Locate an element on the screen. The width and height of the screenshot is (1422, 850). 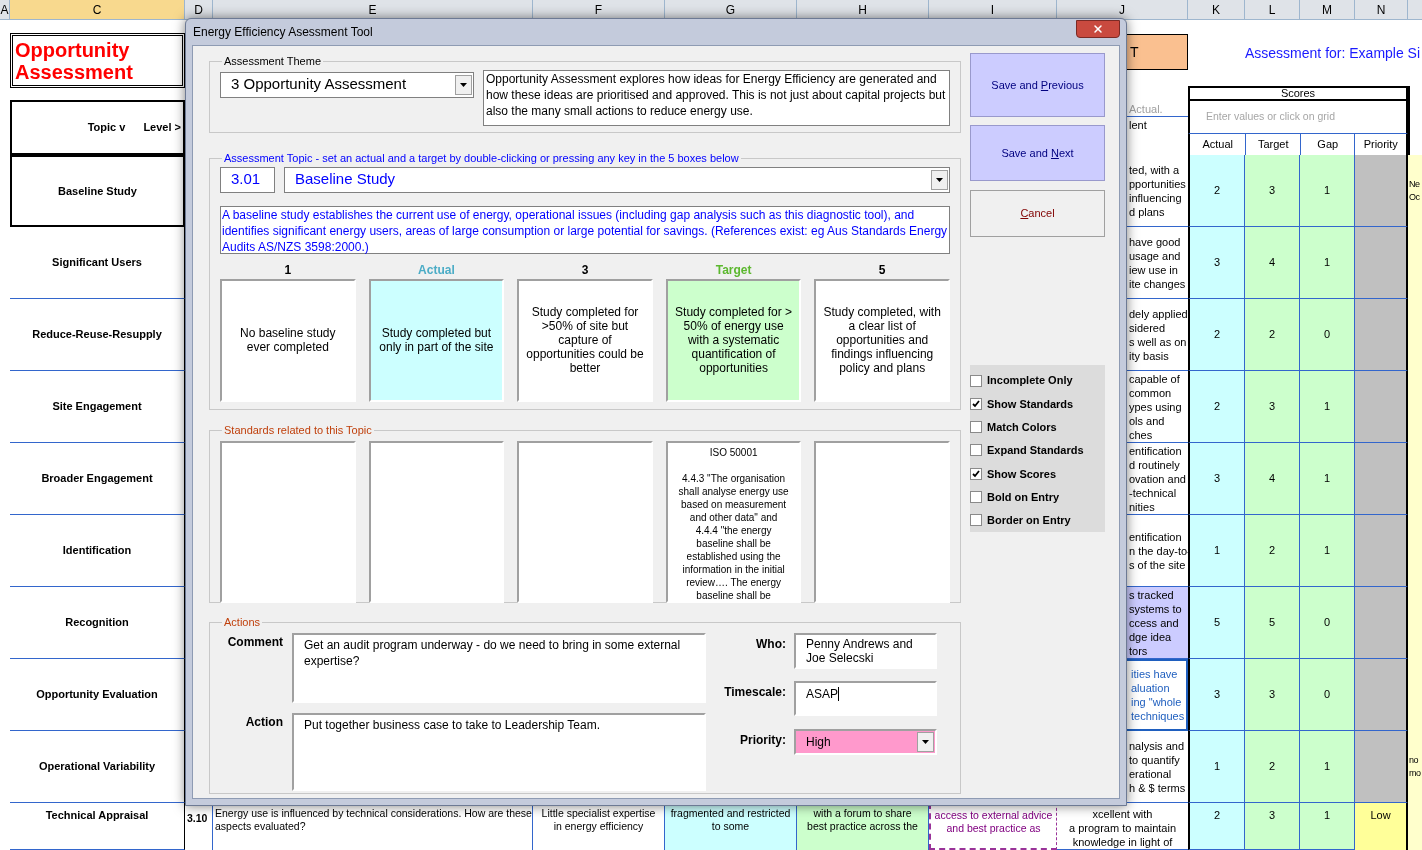
cell-text: Ne Oc is located at coordinates (1415, 191).